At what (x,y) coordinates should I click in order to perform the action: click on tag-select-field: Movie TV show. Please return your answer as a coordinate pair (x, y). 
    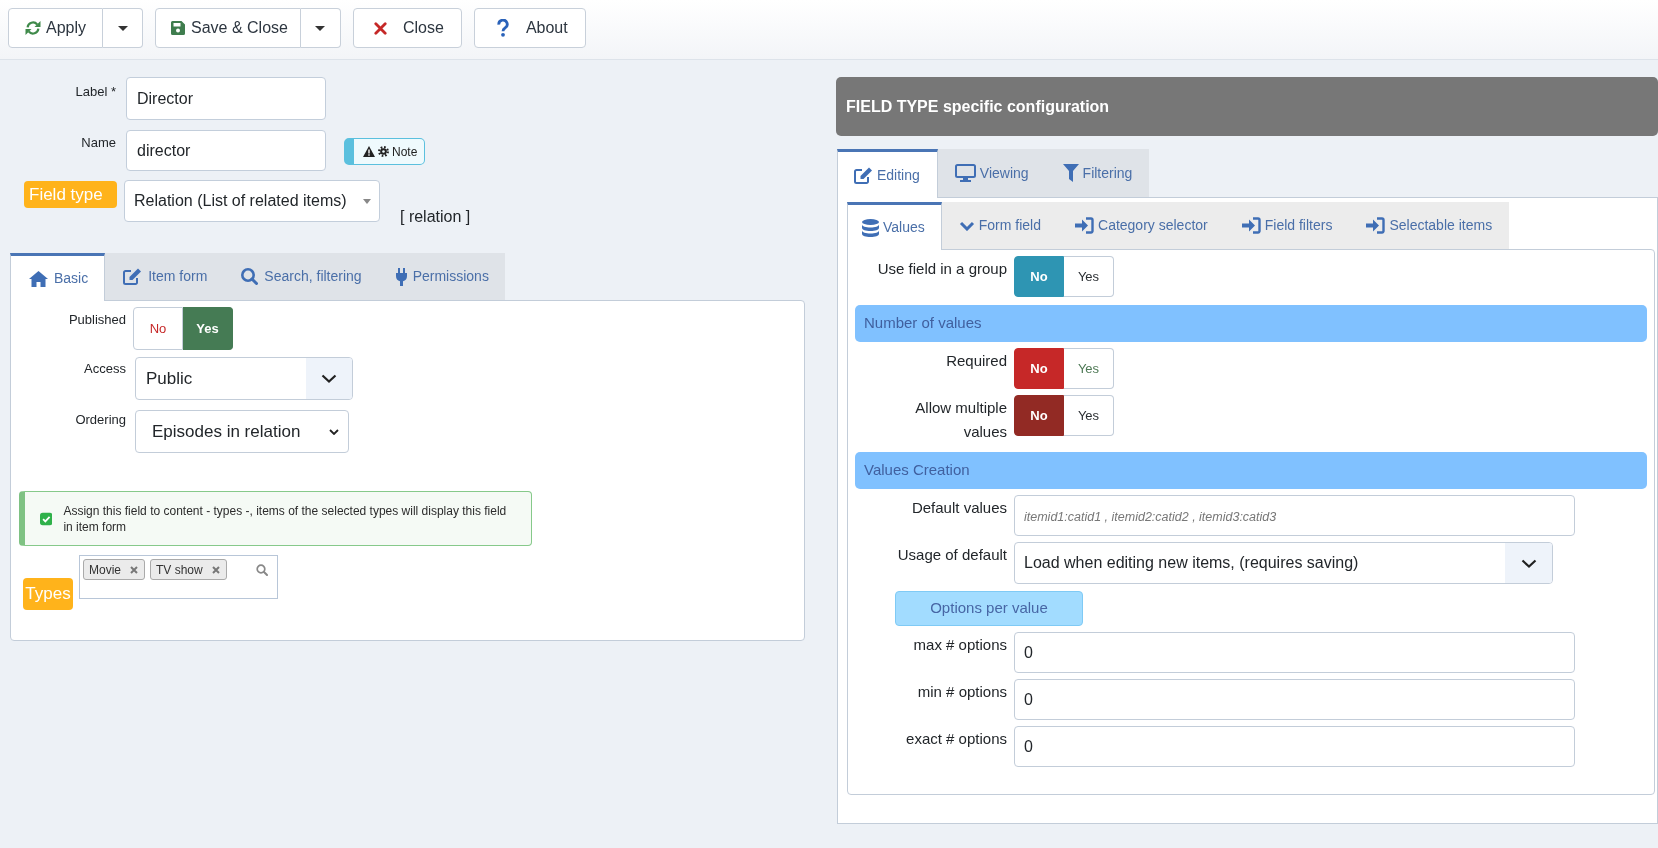
    Looking at the image, I should click on (178, 577).